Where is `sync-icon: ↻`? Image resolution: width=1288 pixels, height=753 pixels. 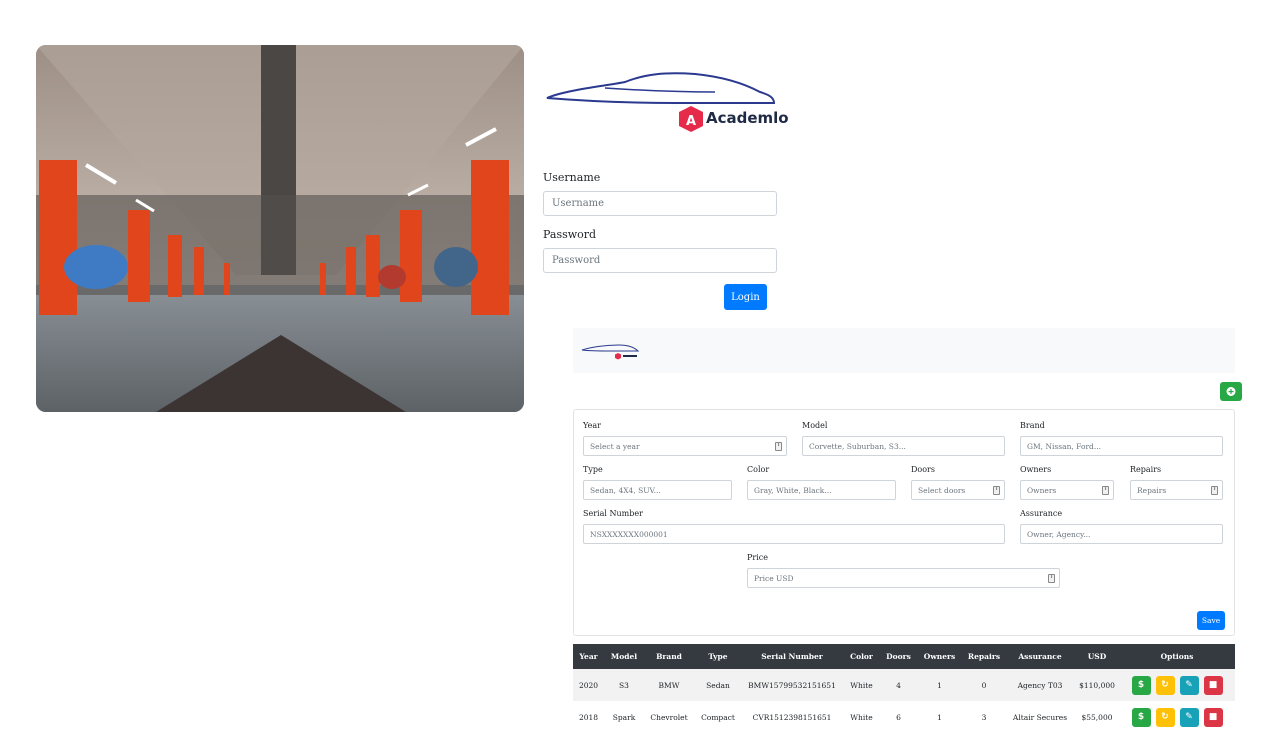
sync-icon: ↻ is located at coordinates (1165, 717).